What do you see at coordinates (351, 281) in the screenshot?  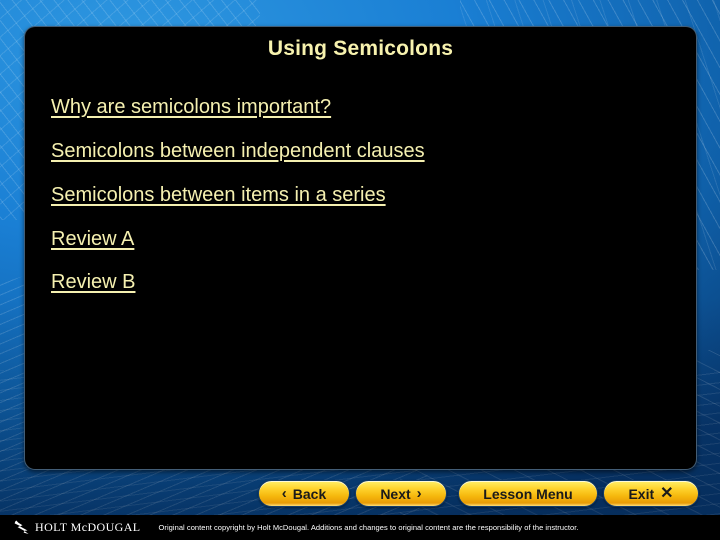 I see `list-item: Review B` at bounding box center [351, 281].